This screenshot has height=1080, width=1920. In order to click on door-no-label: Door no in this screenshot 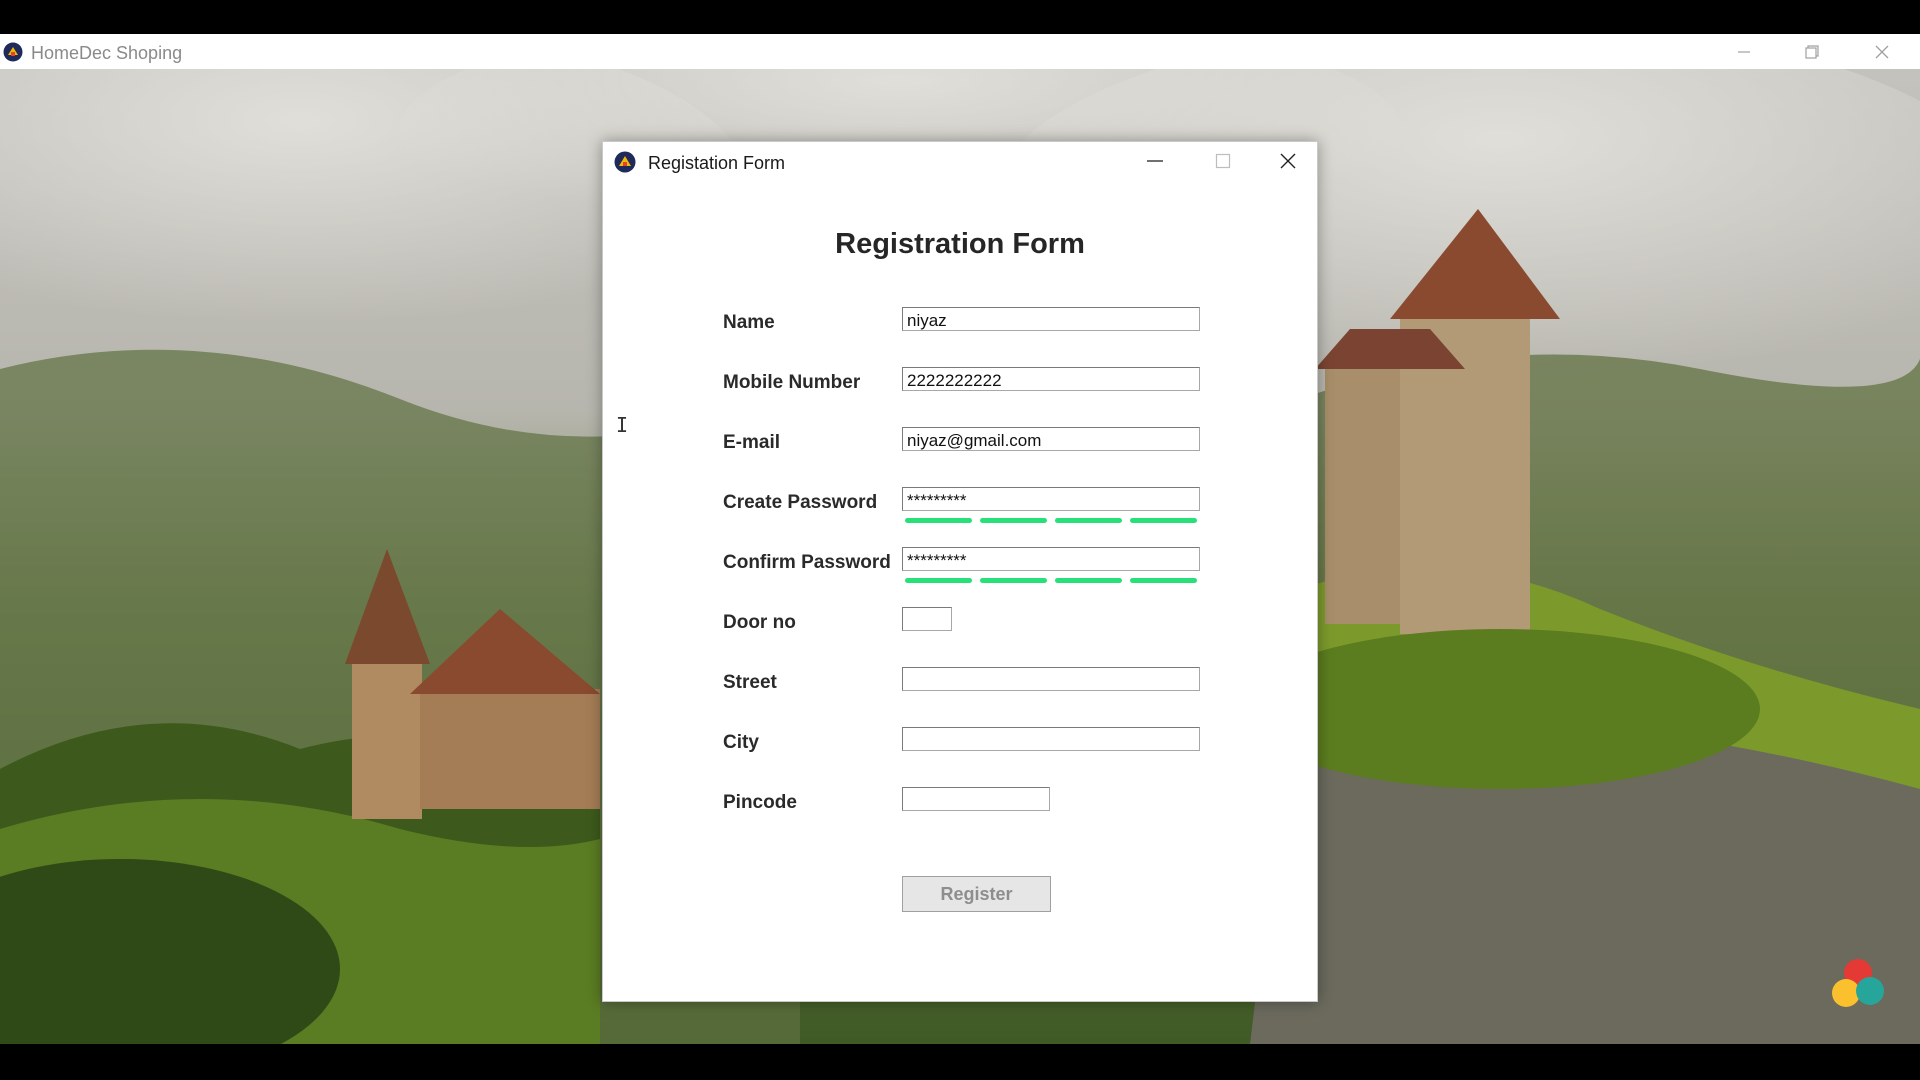, I will do `click(759, 622)`.